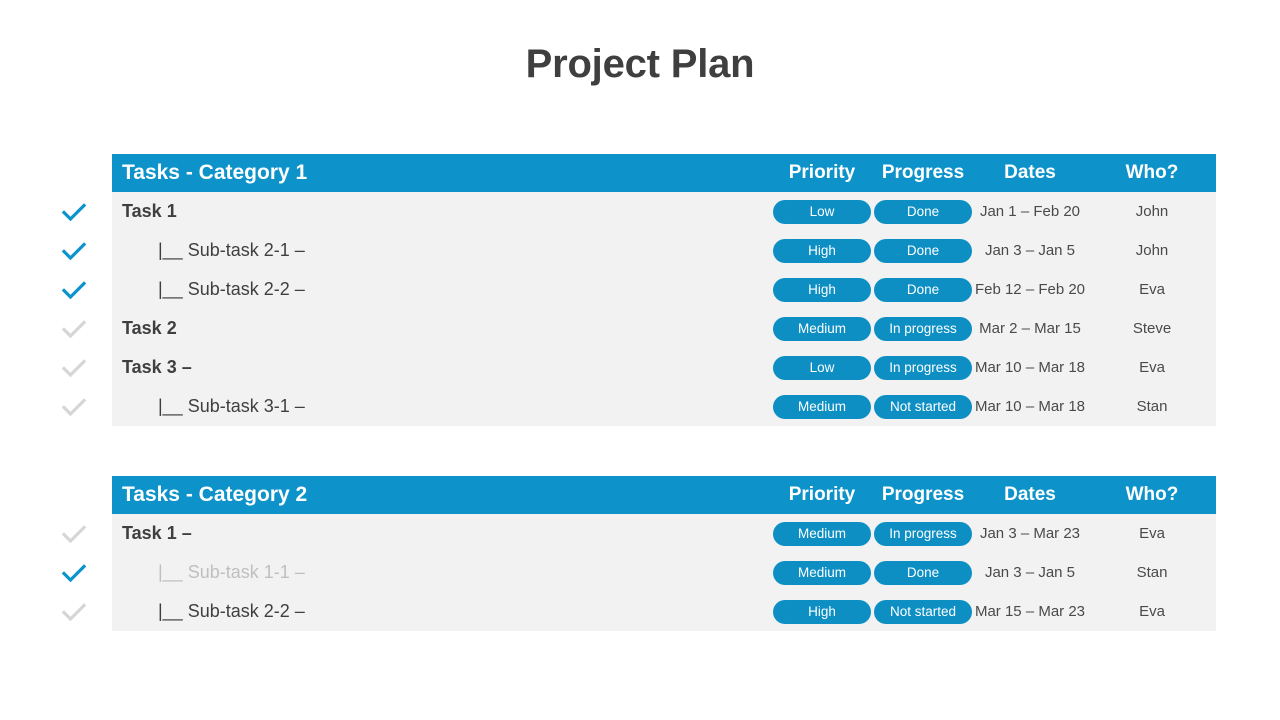 Image resolution: width=1280 pixels, height=720 pixels. I want to click on dates-text-cell: Mar 15 – Mar 23, so click(1030, 611).